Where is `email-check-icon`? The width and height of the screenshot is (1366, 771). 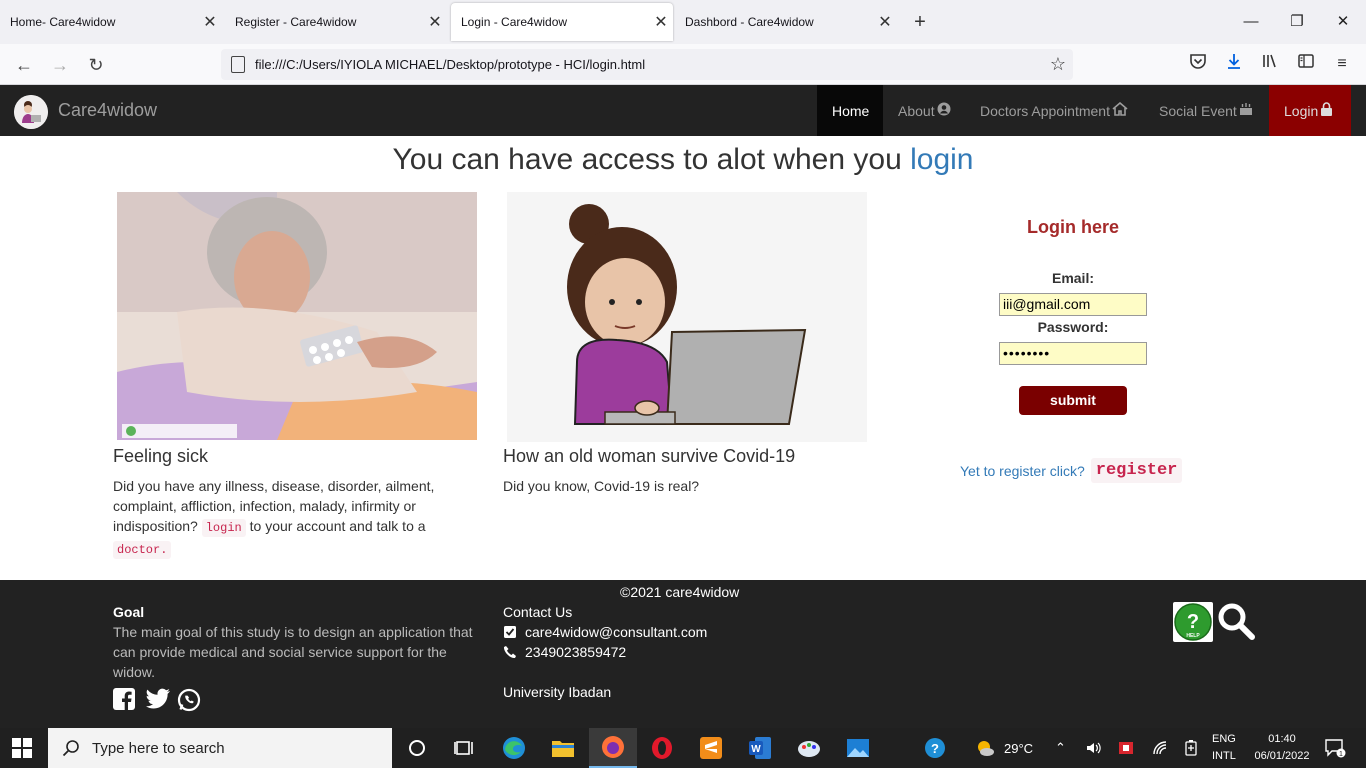
email-check-icon is located at coordinates (510, 632).